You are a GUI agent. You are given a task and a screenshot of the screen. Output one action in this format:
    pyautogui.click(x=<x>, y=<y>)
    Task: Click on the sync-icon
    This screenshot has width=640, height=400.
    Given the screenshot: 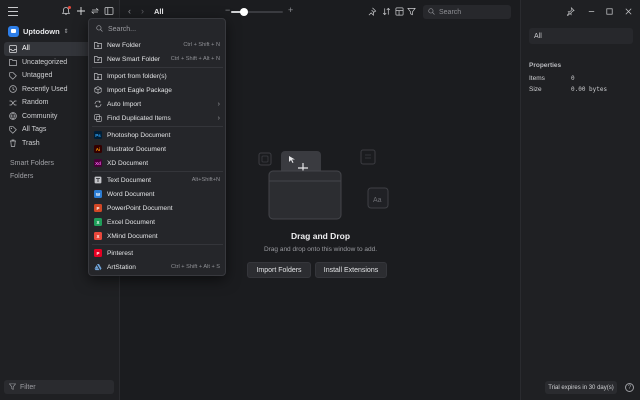 What is the action you would take?
    pyautogui.click(x=95, y=12)
    